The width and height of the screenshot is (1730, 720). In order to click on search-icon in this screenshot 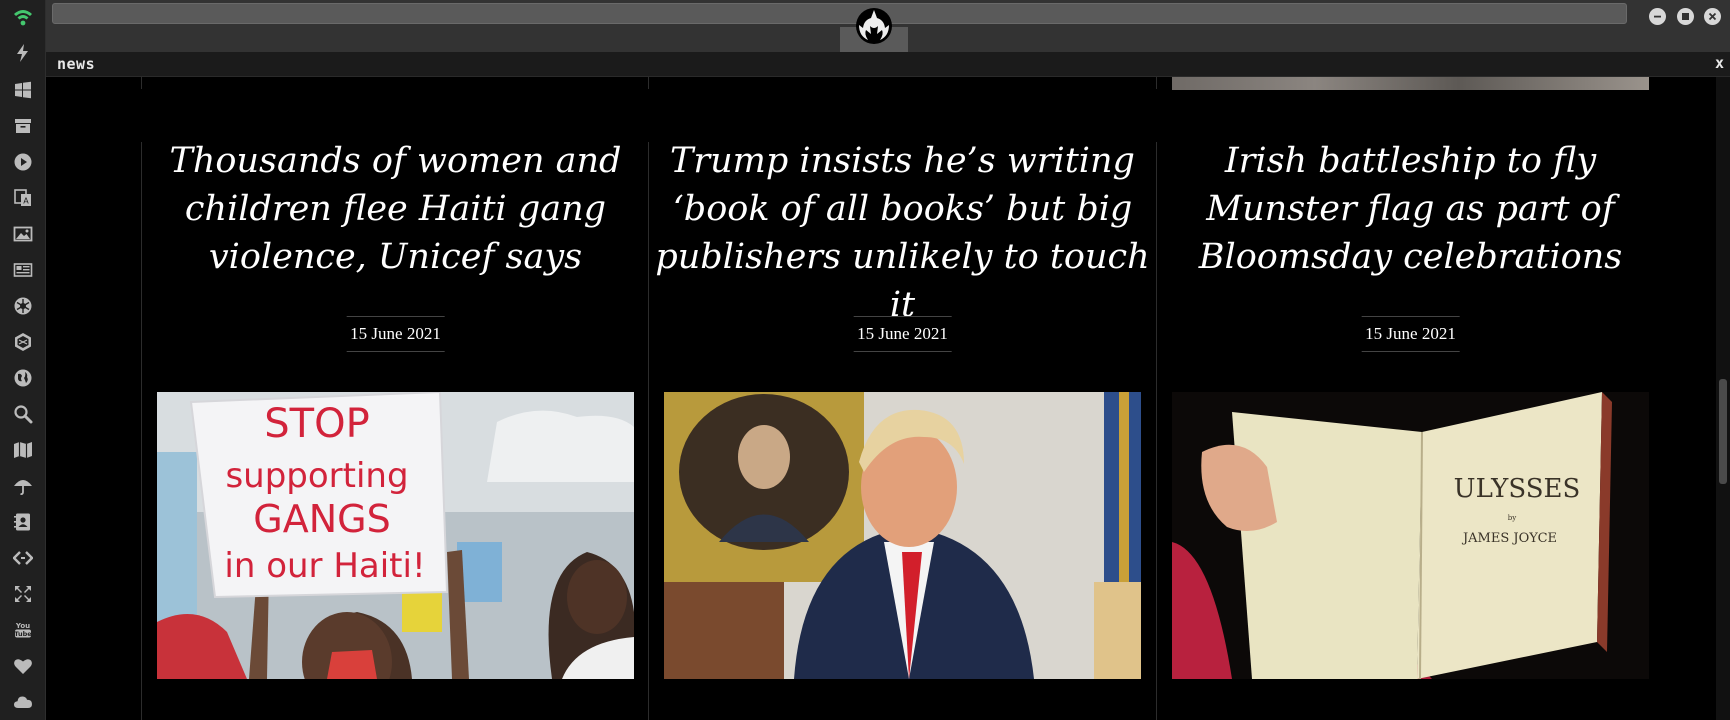, I will do `click(23, 414)`.